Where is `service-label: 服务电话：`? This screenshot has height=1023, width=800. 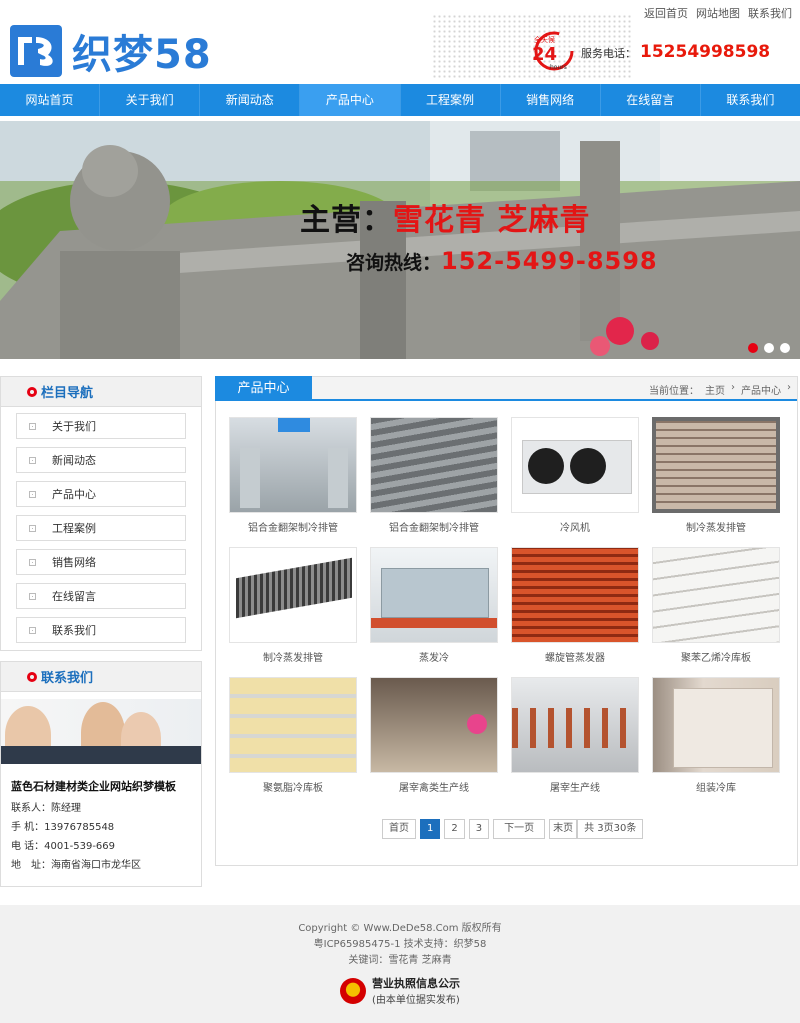
service-label: 服务电话： is located at coordinates (608, 53).